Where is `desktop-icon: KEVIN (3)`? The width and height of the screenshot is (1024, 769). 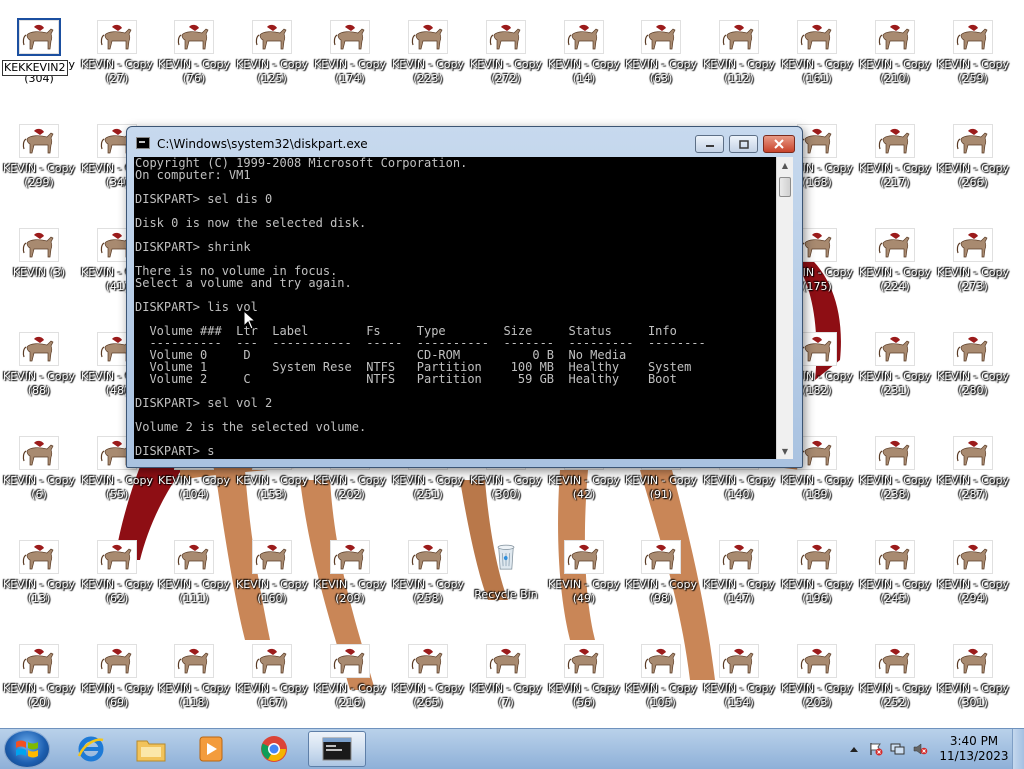
desktop-icon: KEVIN (3) is located at coordinates (39, 276).